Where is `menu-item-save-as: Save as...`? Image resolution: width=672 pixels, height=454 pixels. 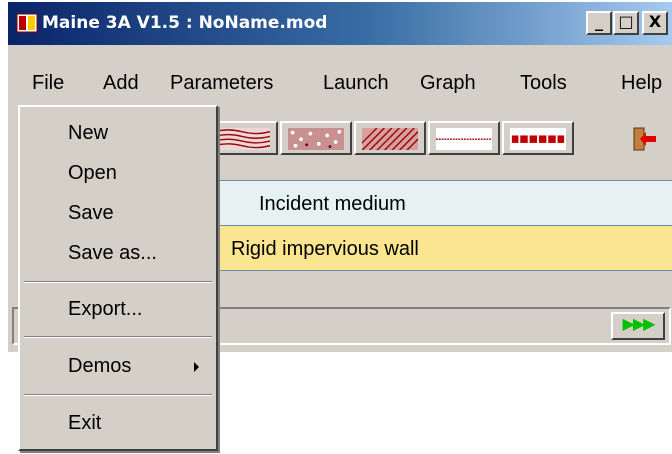 menu-item-save-as: Save as... is located at coordinates (112, 253).